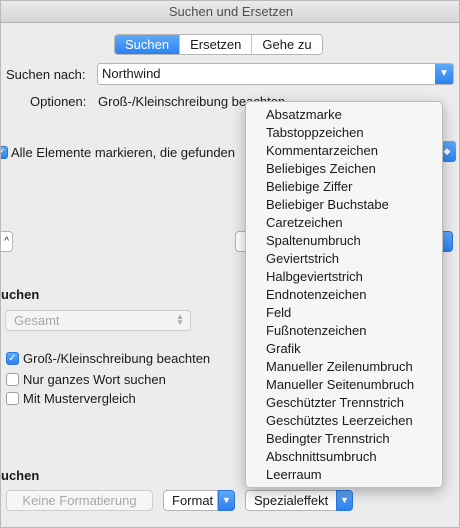 The image size is (460, 528). I want to click on menu-item-feld: Feld, so click(344, 313).